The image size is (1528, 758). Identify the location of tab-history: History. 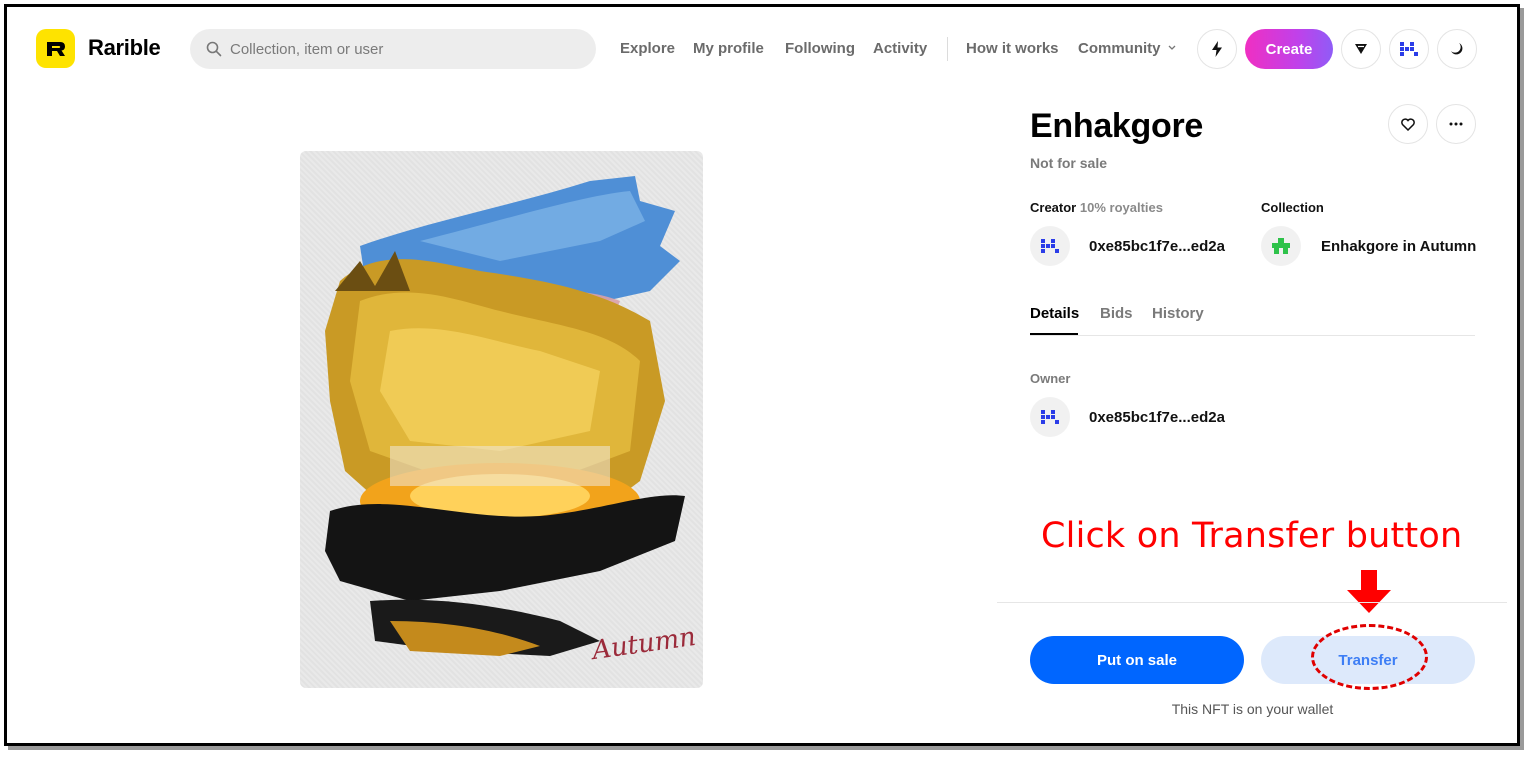
(1178, 313).